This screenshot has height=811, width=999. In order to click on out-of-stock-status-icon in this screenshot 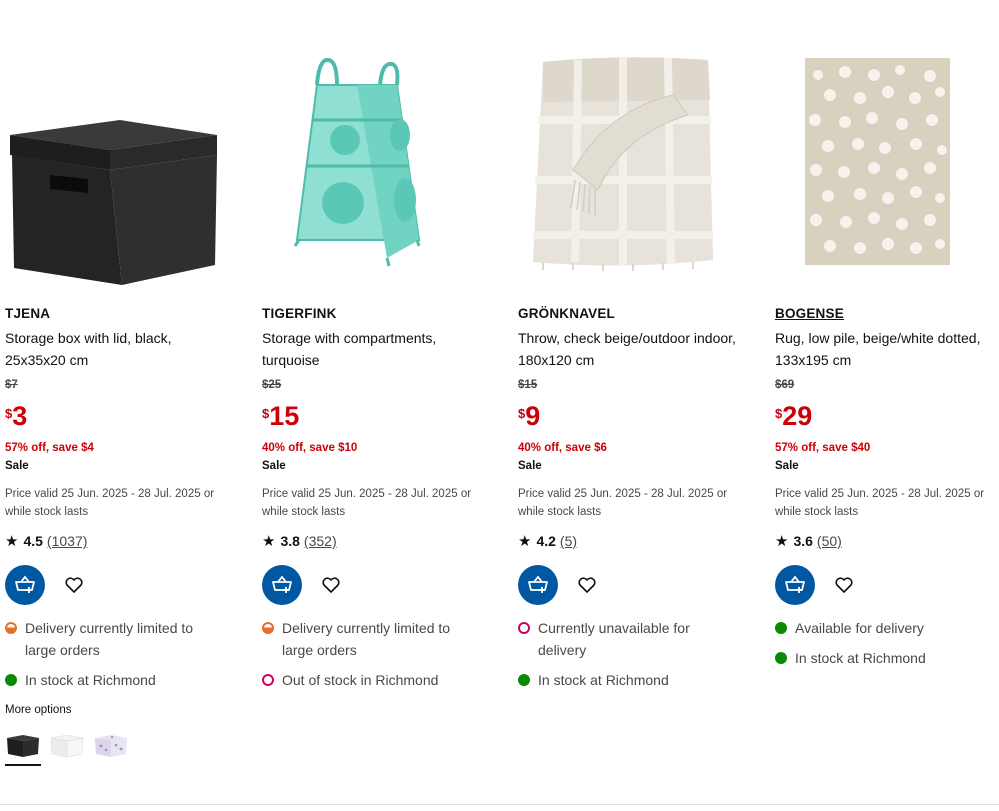, I will do `click(268, 680)`.